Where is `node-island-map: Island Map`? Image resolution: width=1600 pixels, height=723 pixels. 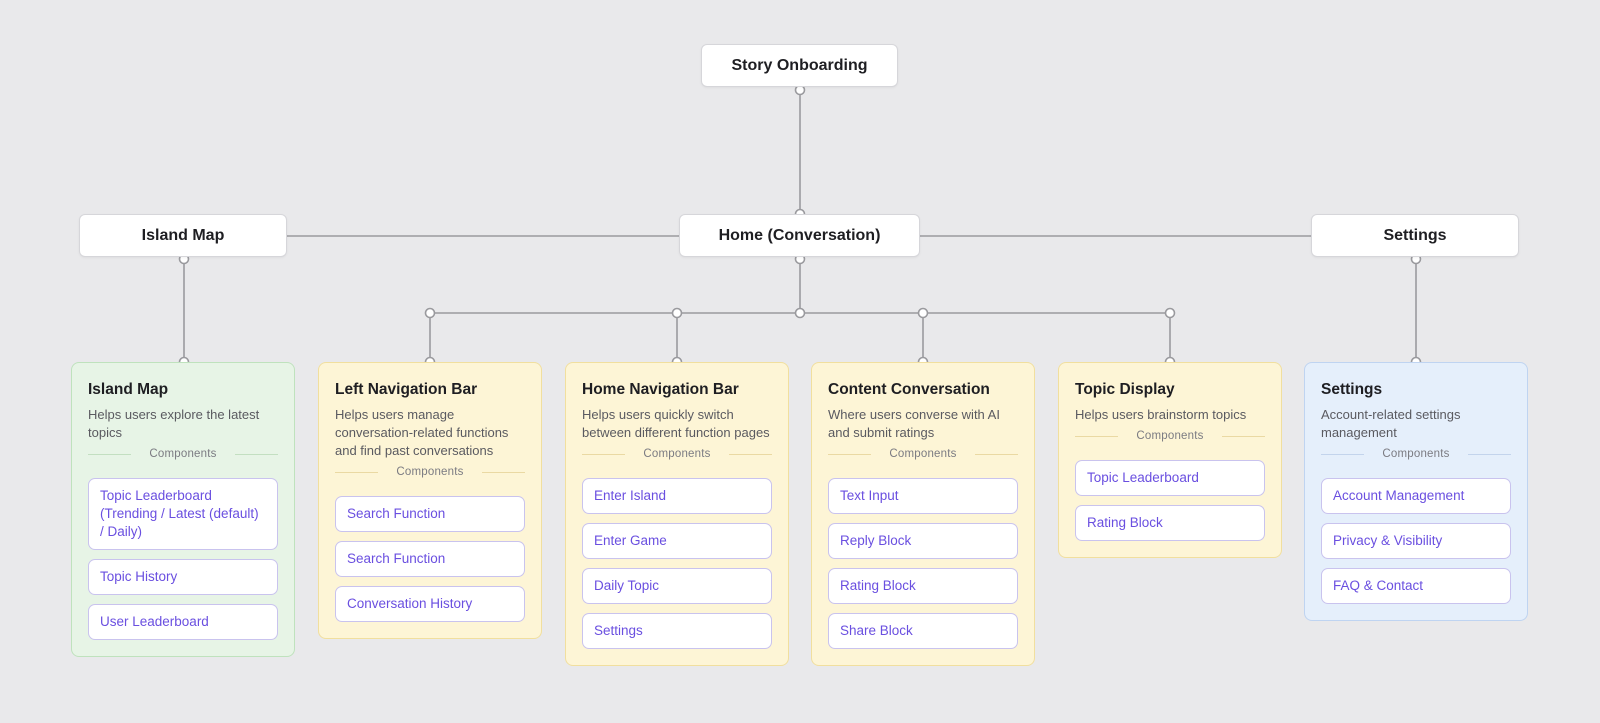 node-island-map: Island Map is located at coordinates (183, 235).